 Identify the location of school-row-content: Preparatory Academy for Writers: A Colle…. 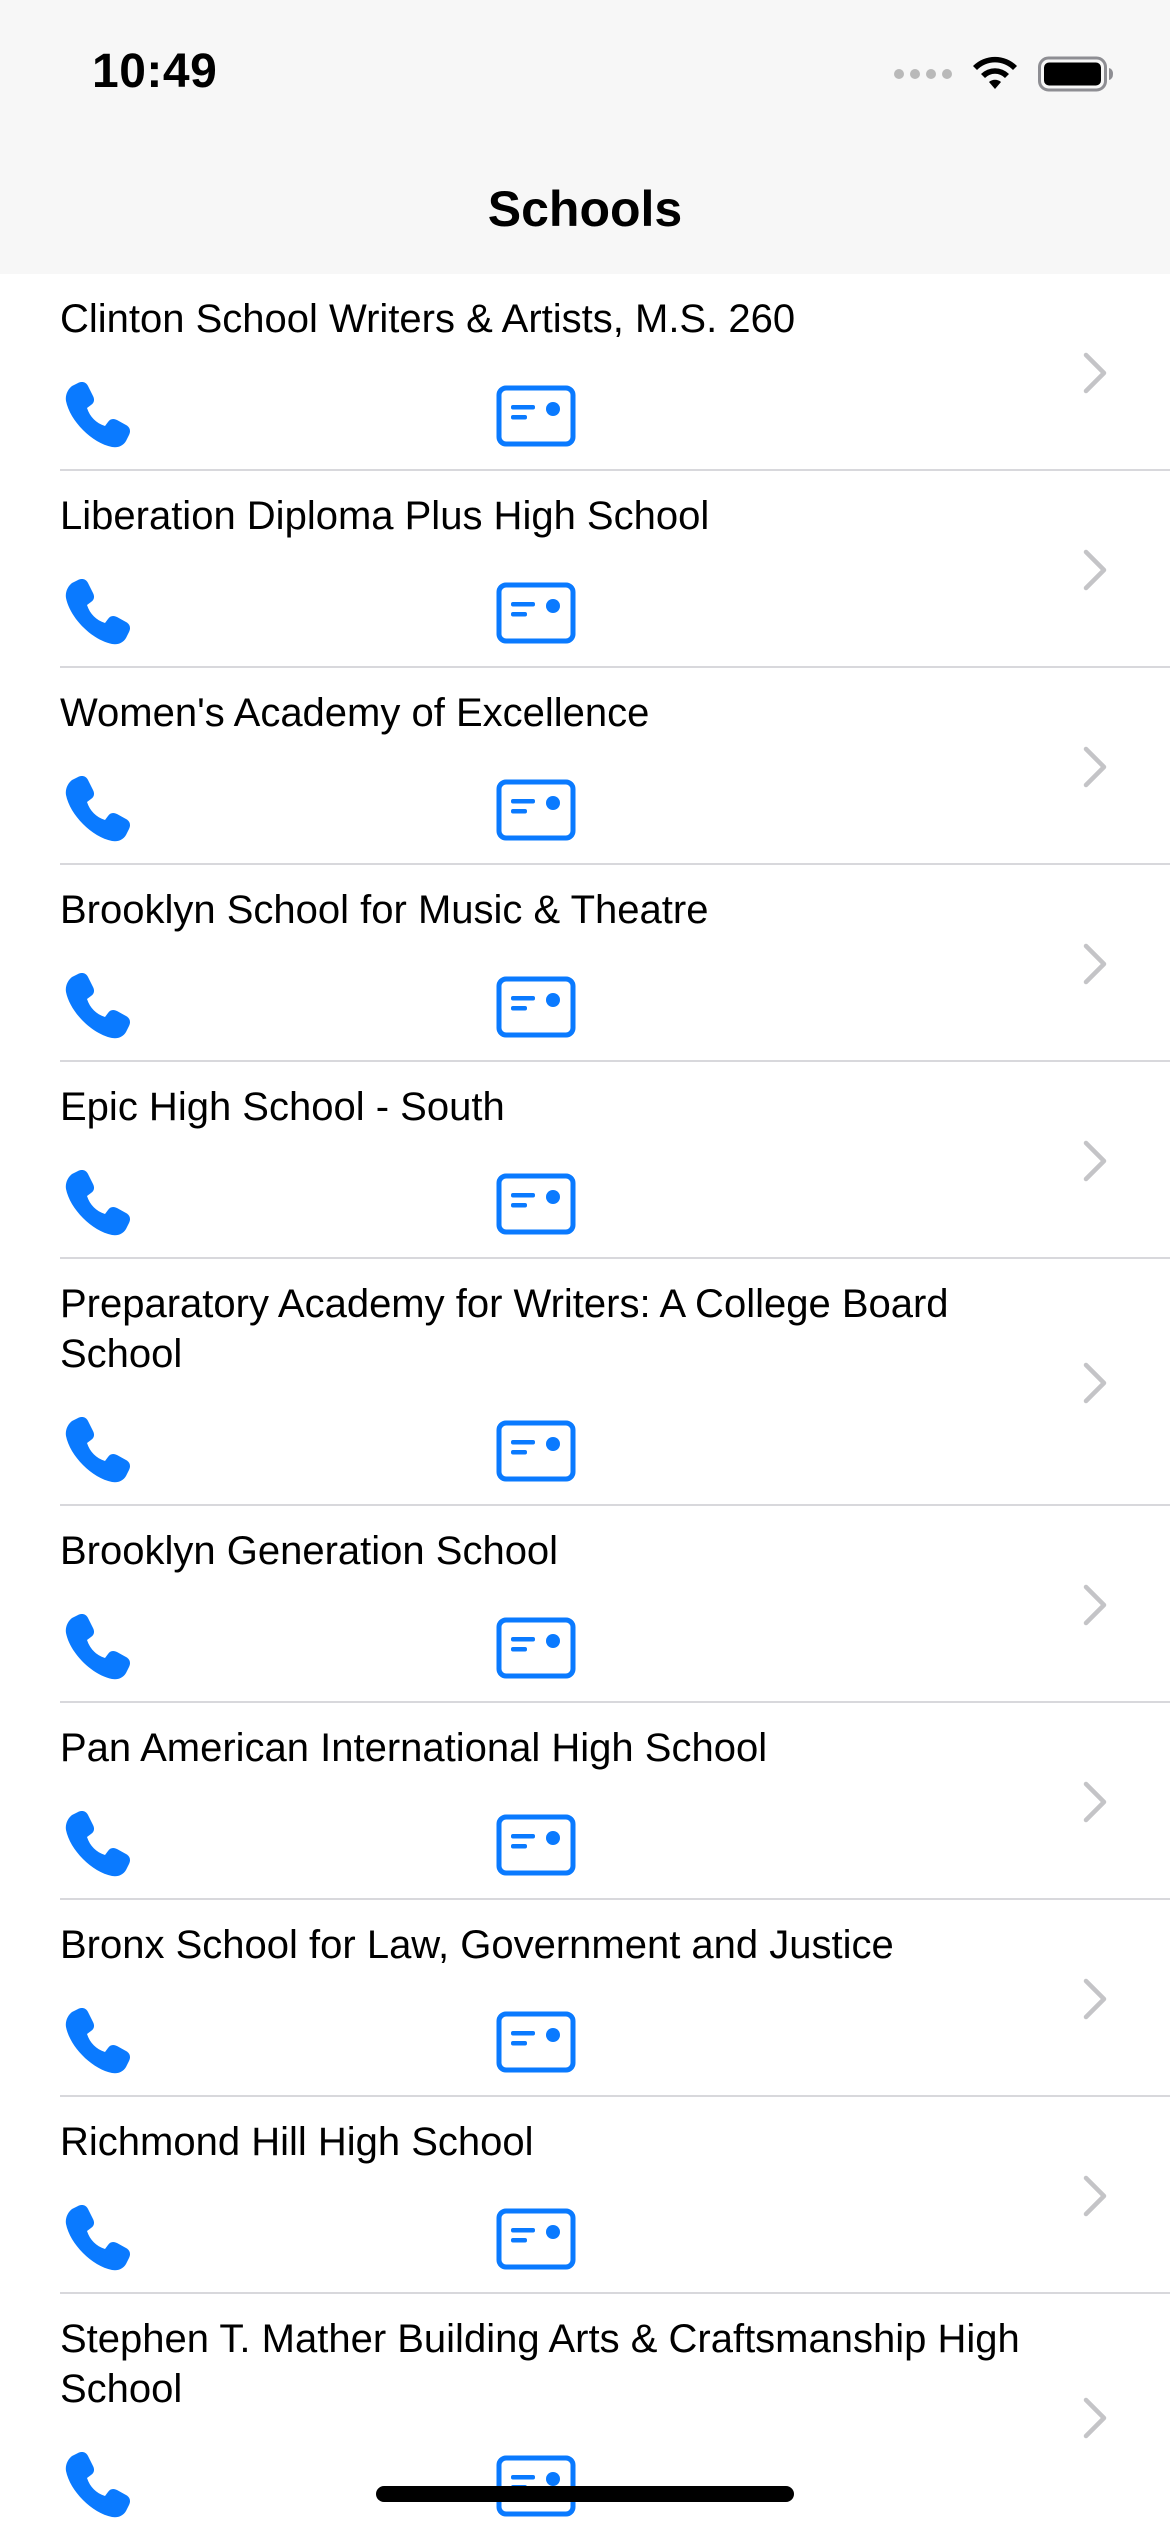
(615, 1382).